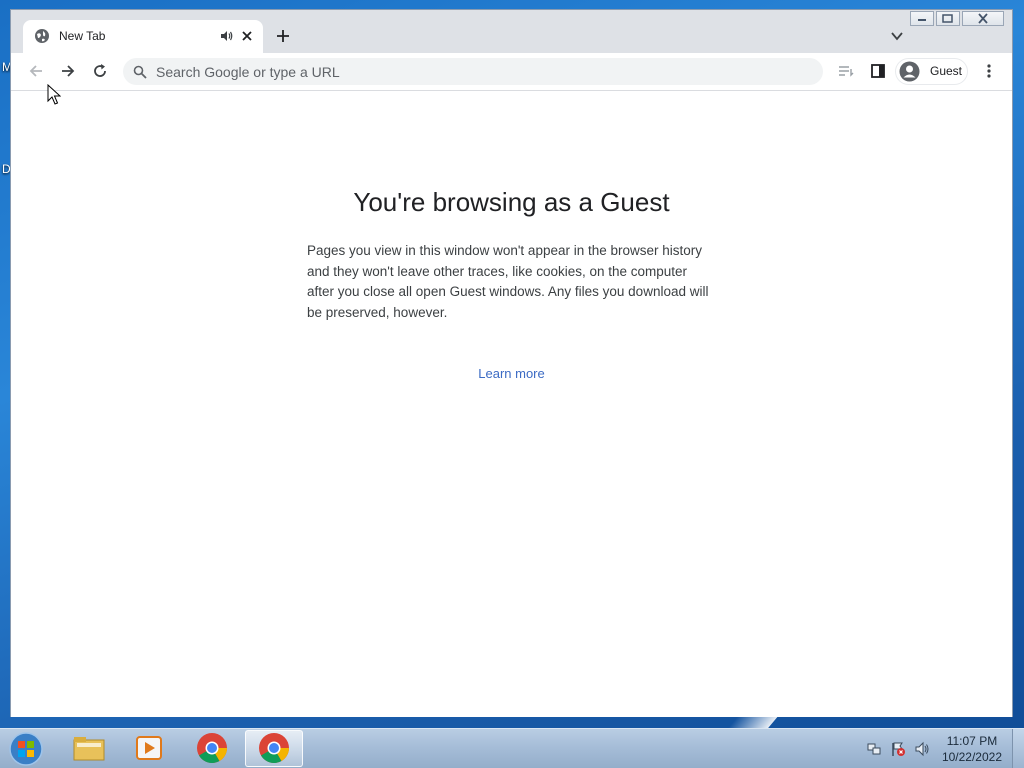  I want to click on side-panel-icon, so click(878, 71).